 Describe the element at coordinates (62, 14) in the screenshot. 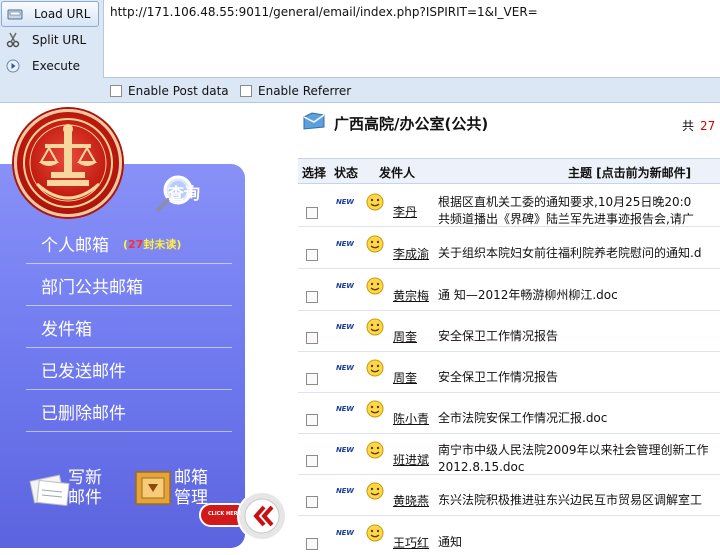

I see `load-url-label: Load URL` at that location.